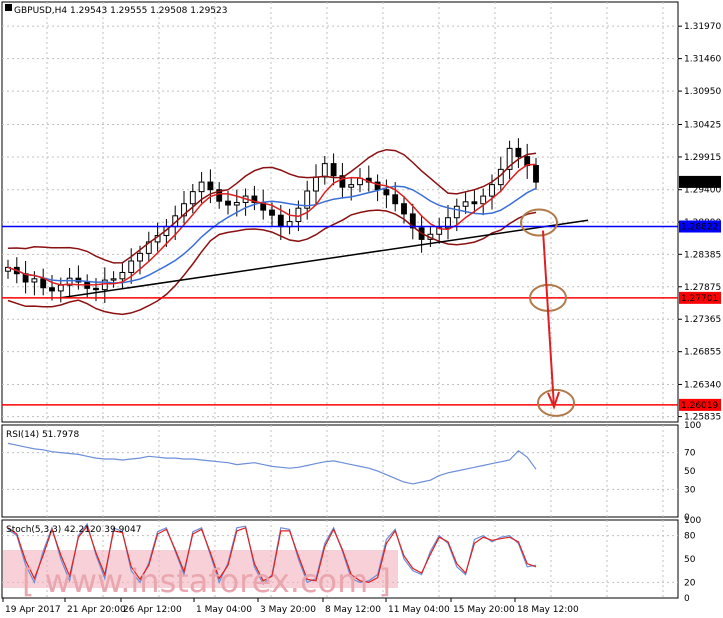 The image size is (723, 618). Describe the element at coordinates (699, 299) in the screenshot. I see `price-marker-label: 1.27701` at that location.